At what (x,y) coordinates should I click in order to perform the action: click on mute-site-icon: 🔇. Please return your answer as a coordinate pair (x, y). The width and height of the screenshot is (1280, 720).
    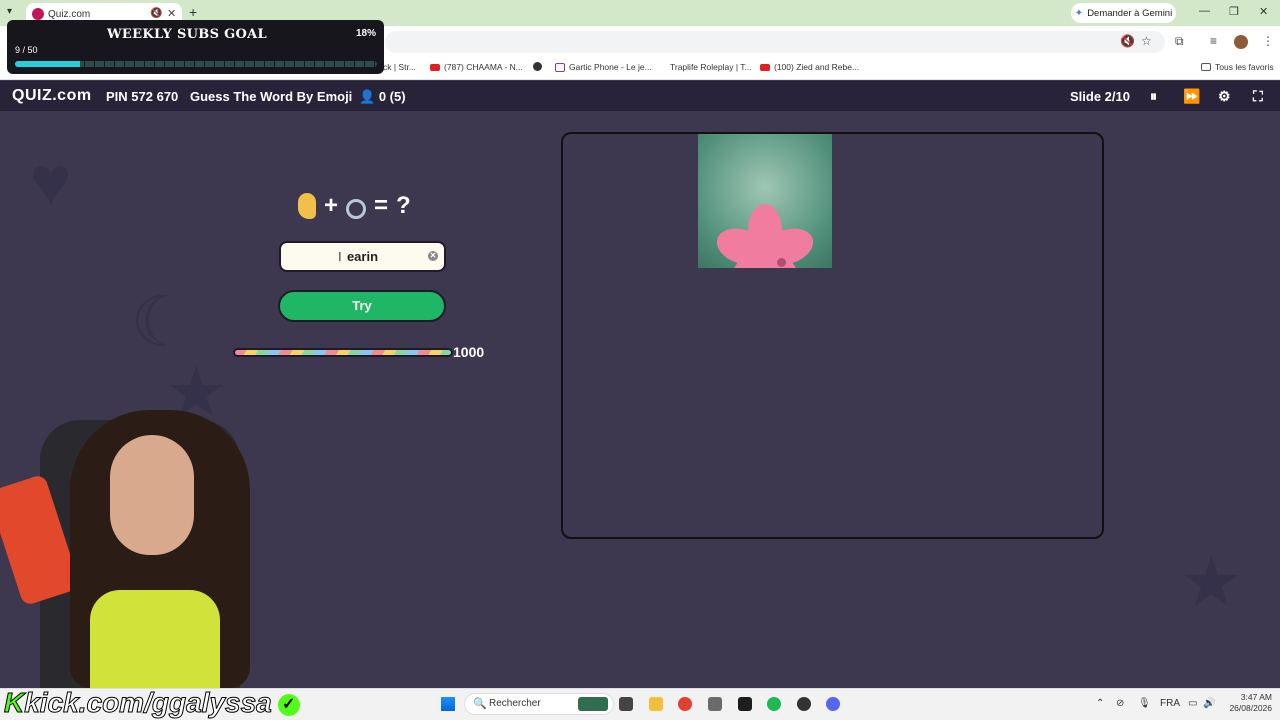
    Looking at the image, I should click on (1127, 41).